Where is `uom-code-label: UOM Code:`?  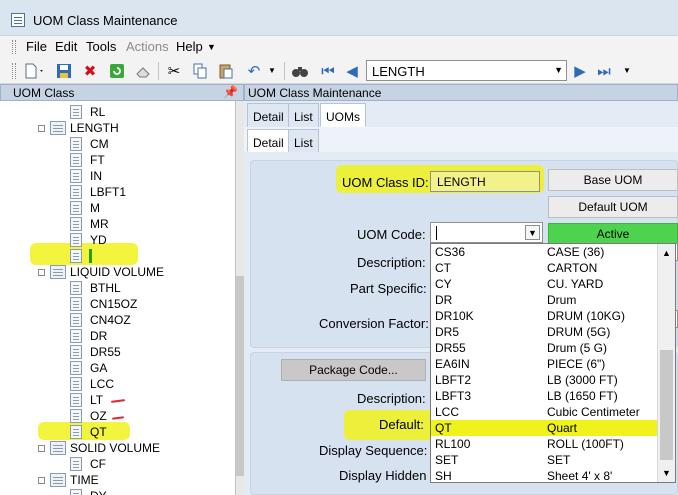 uom-code-label: UOM Code: is located at coordinates (391, 234).